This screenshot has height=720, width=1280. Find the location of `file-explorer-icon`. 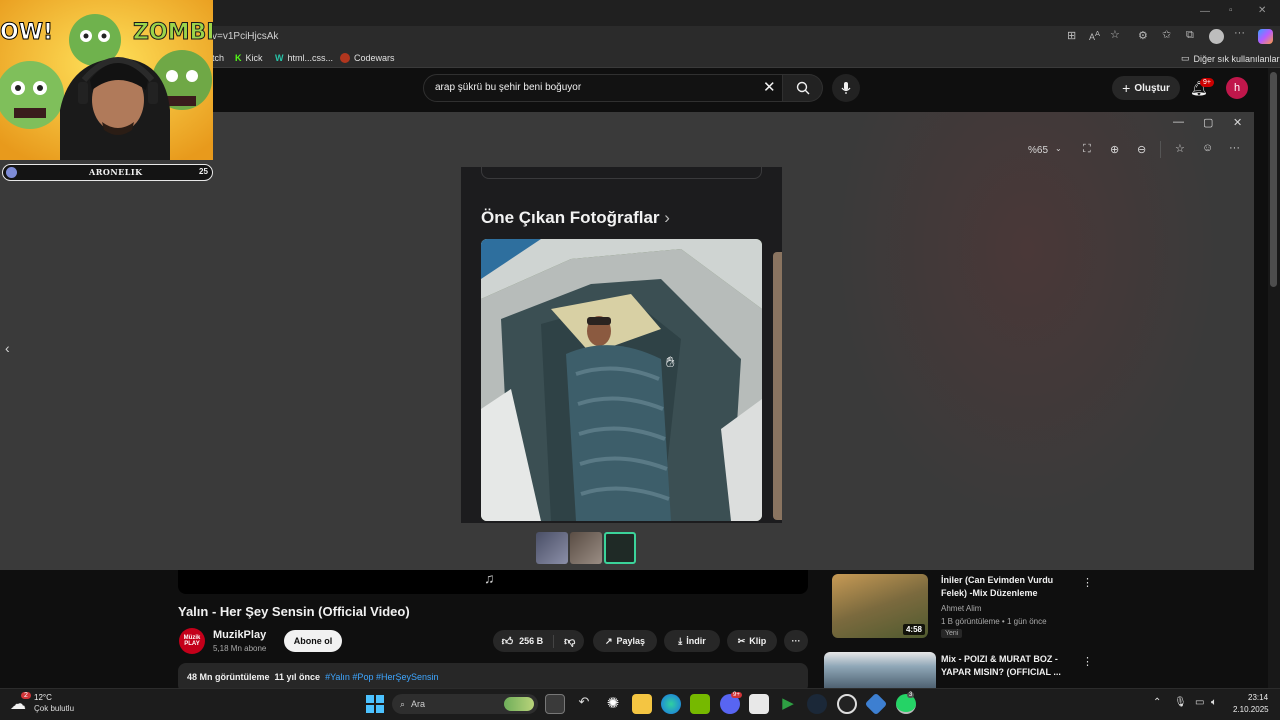

file-explorer-icon is located at coordinates (642, 704).